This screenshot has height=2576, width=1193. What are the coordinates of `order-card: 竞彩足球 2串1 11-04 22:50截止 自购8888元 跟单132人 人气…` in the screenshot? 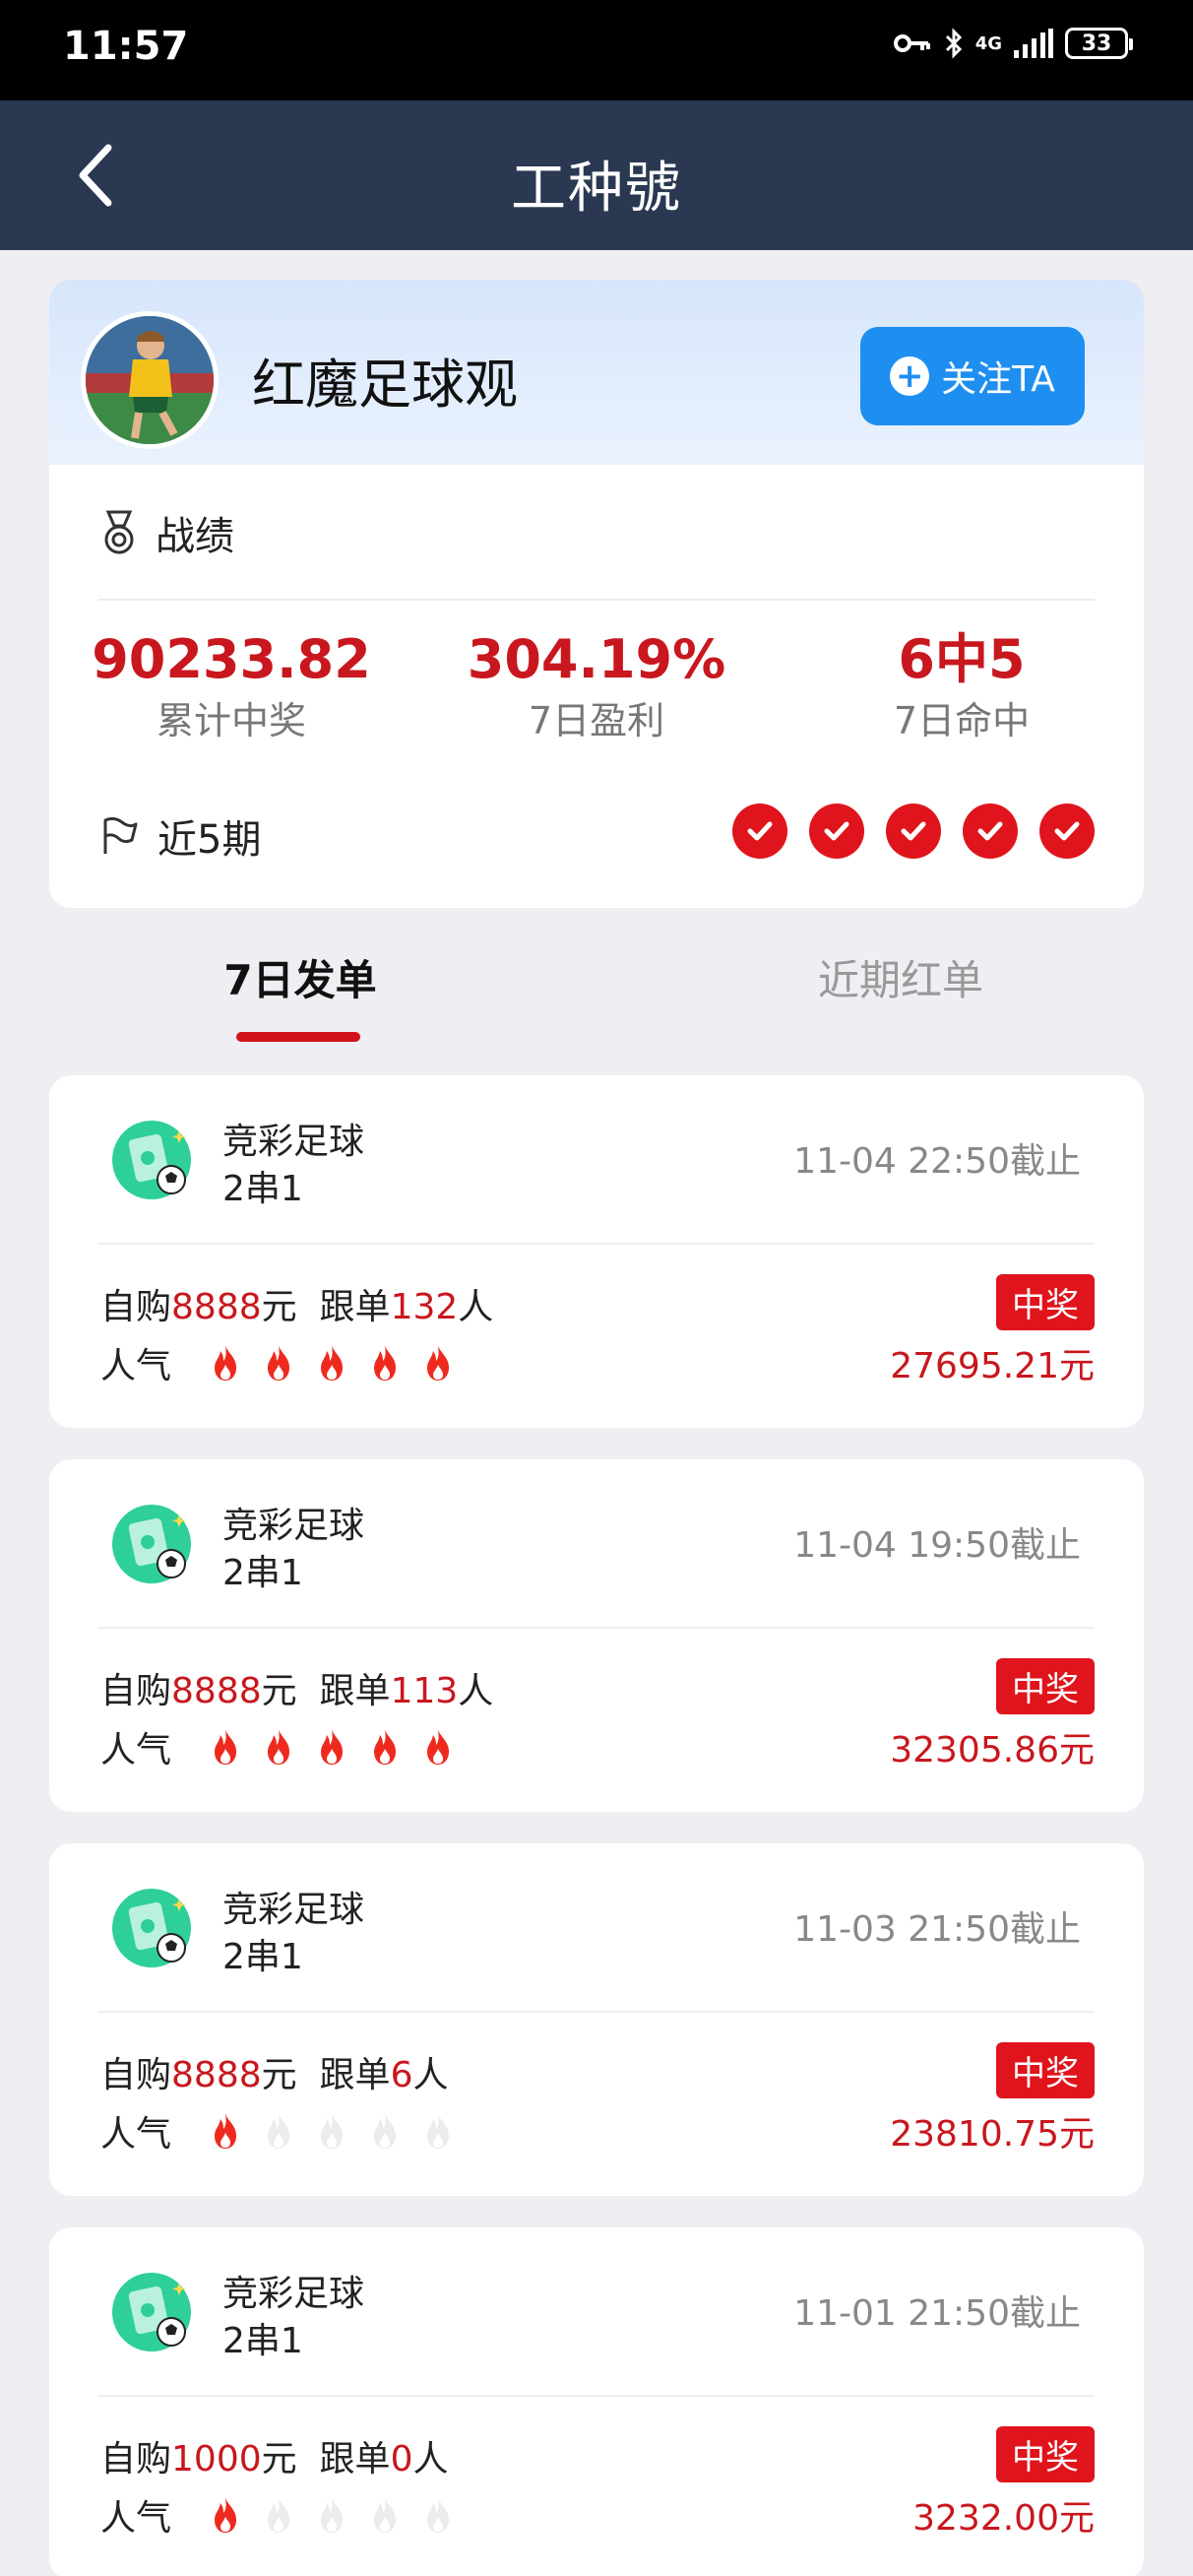 It's located at (596, 1251).